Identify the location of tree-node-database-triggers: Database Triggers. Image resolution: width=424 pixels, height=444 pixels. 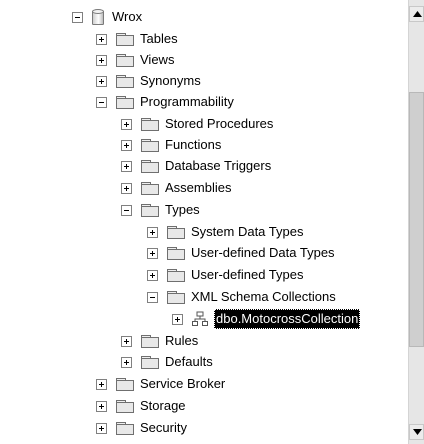
(196, 166).